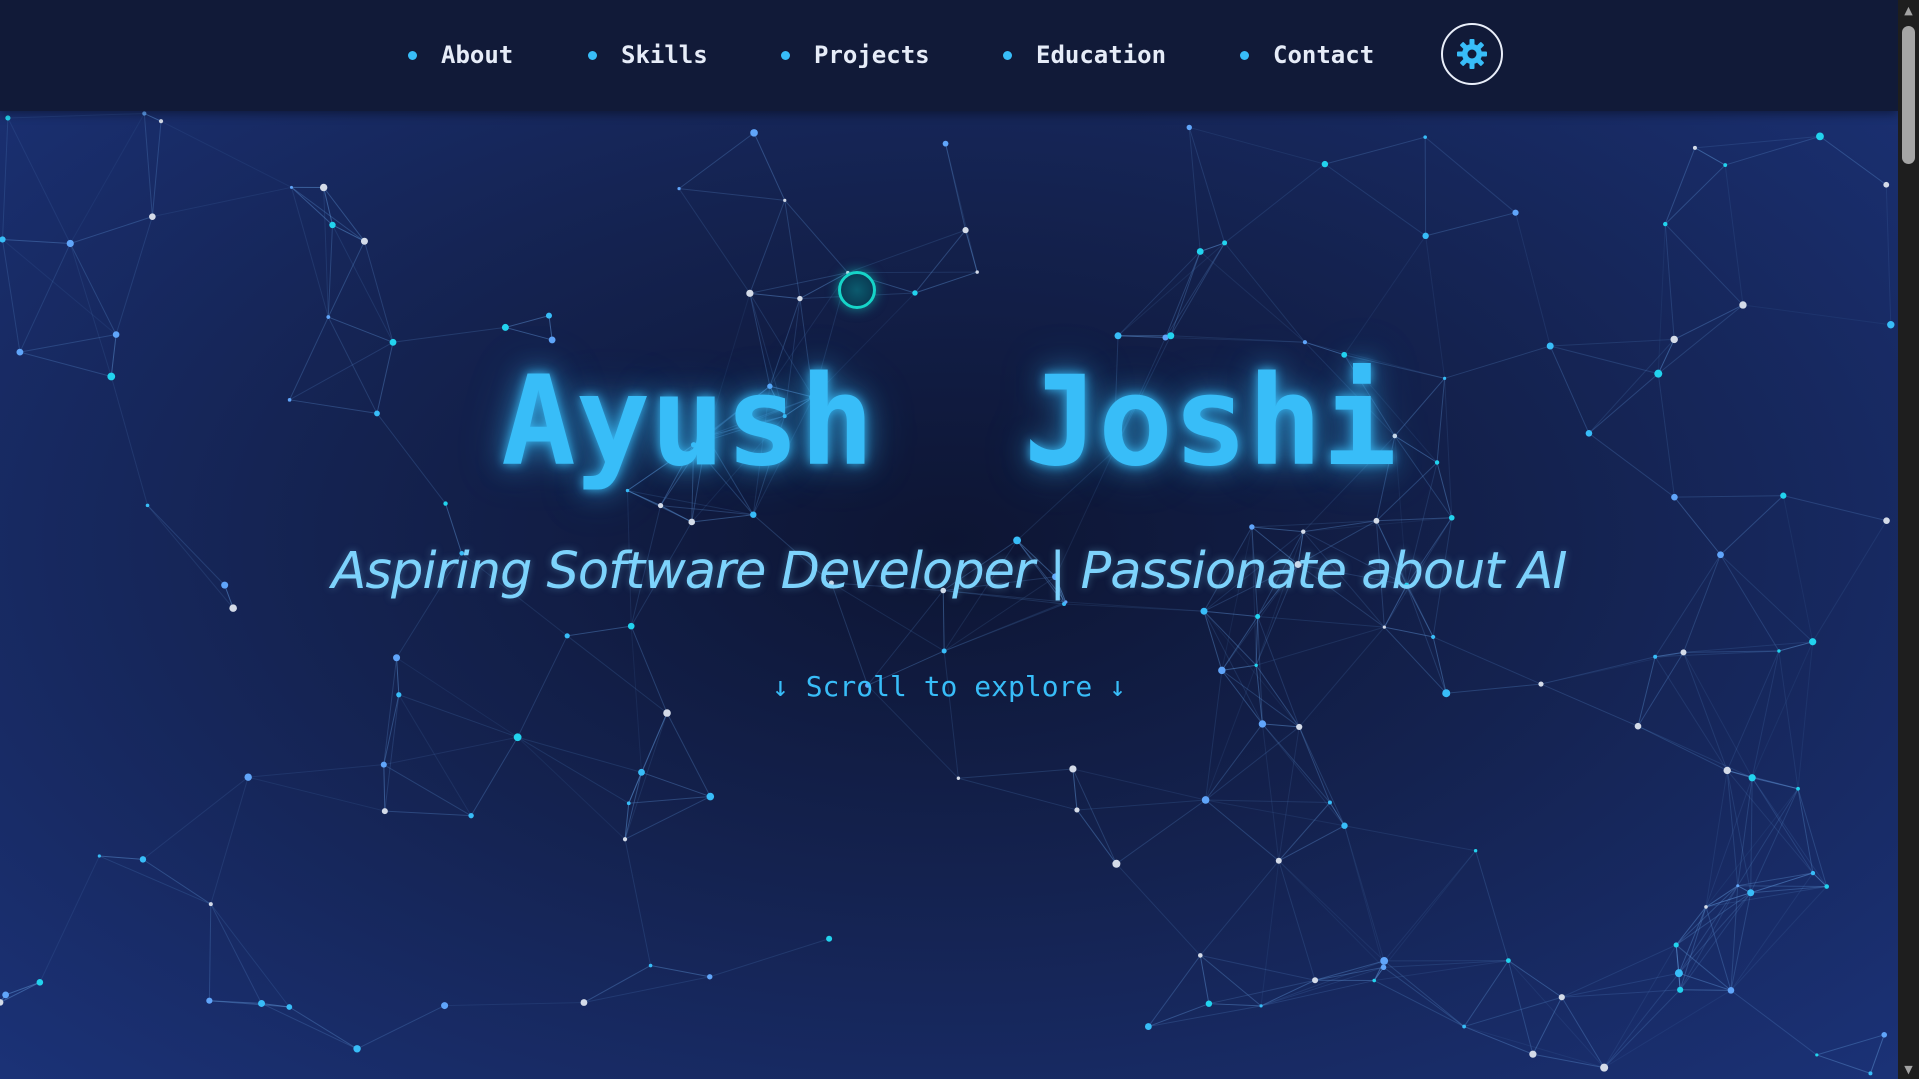 The height and width of the screenshot is (1079, 1919). I want to click on nav-item-education: Education, so click(1084, 55).